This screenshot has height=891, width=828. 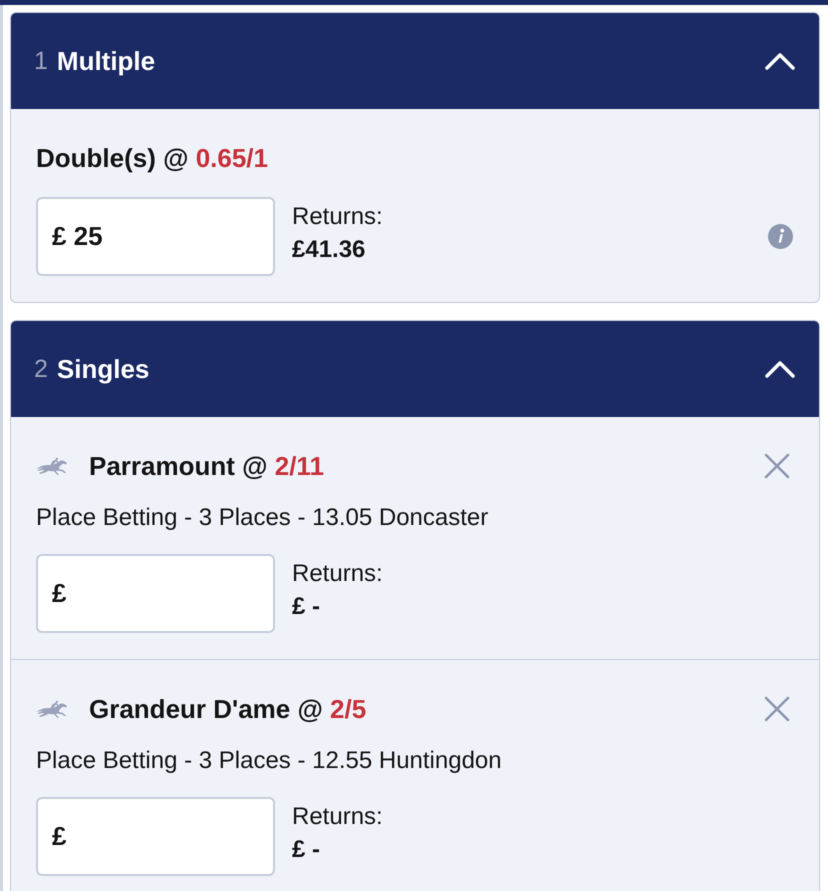 I want to click on section-count: 1, so click(x=41, y=61).